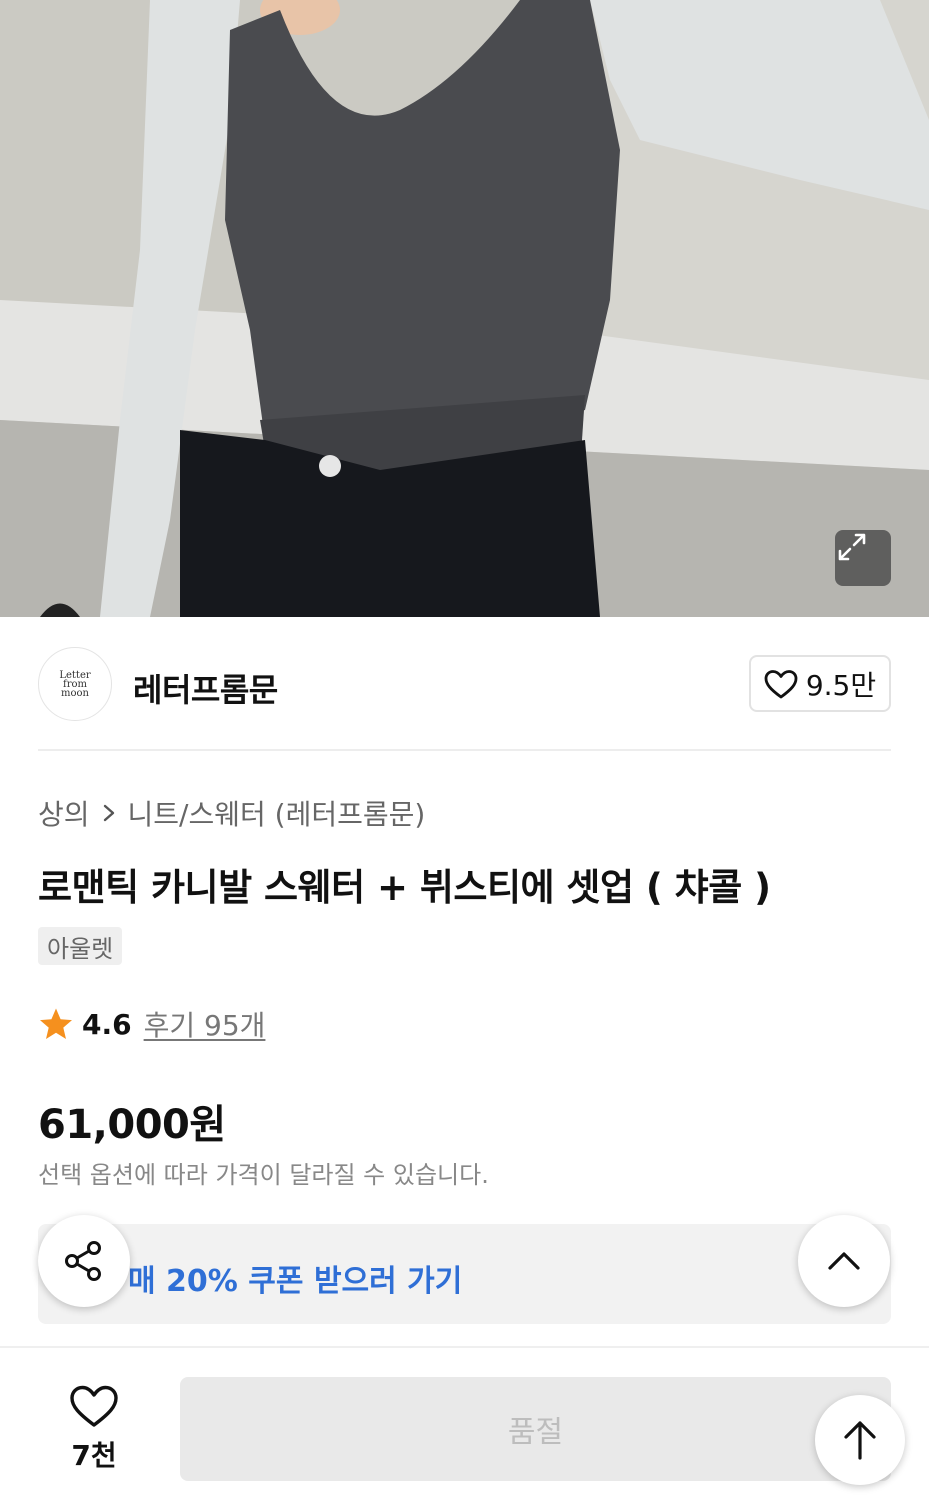  What do you see at coordinates (295, 1278) in the screenshot?
I see `coupon-text: 매 20% 쿠폰 받으러 가기` at bounding box center [295, 1278].